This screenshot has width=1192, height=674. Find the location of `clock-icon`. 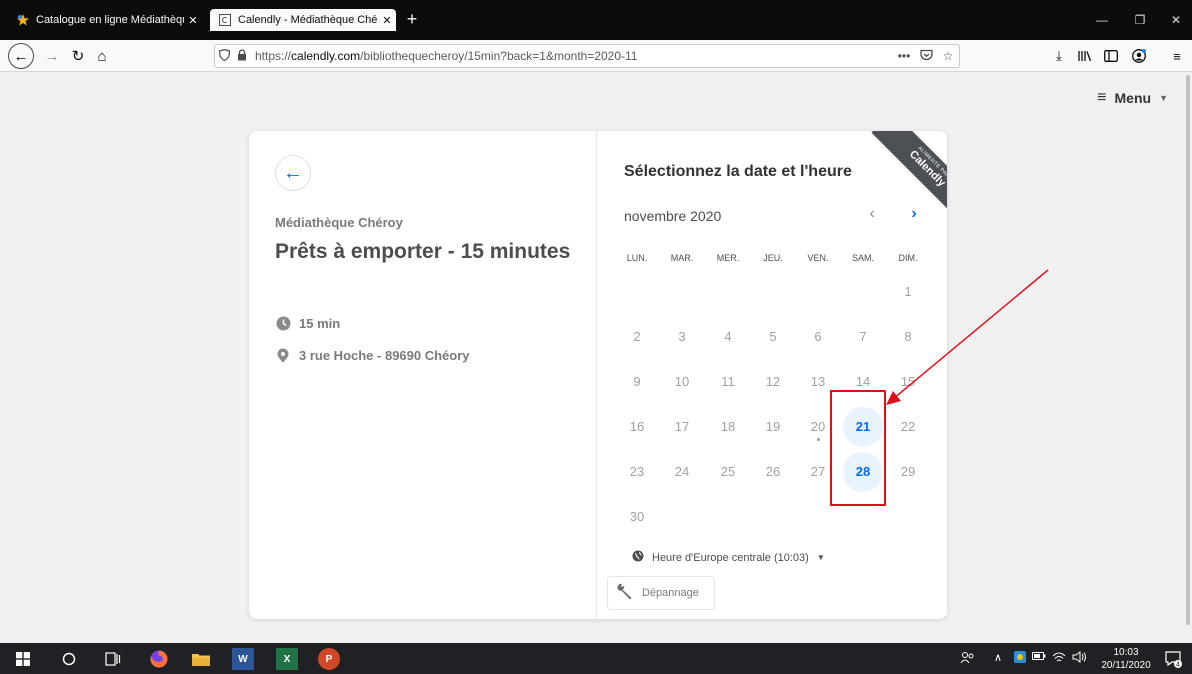

clock-icon is located at coordinates (283, 323).